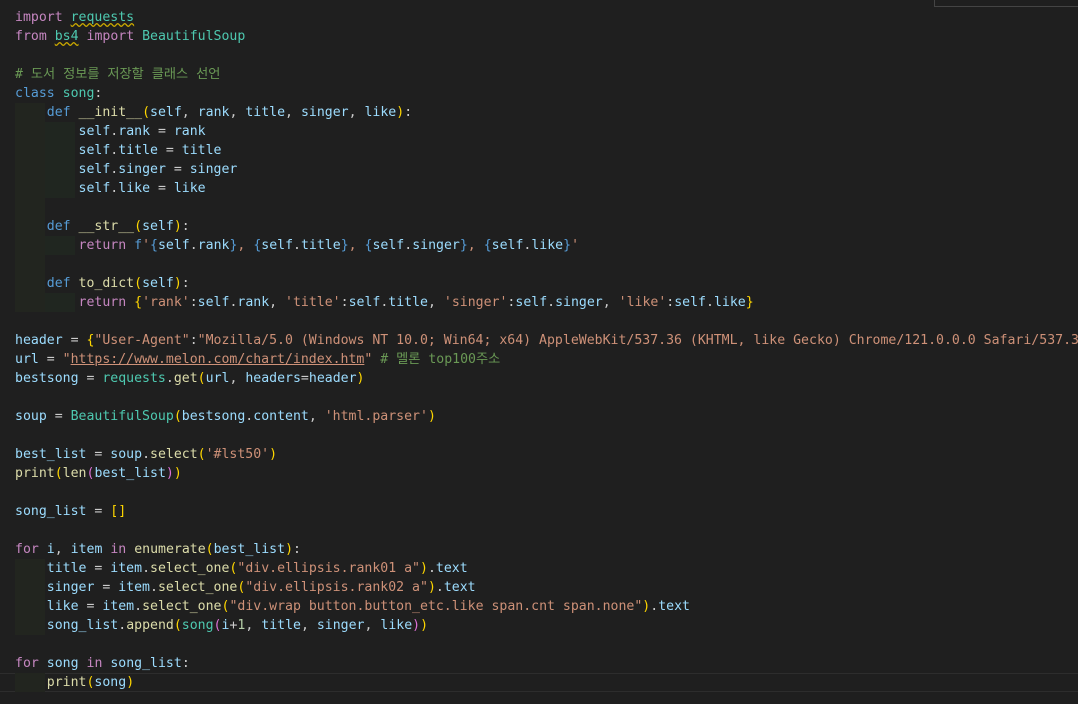 The width and height of the screenshot is (1078, 704). What do you see at coordinates (70, 511) in the screenshot?
I see `code-line: song_list = []` at bounding box center [70, 511].